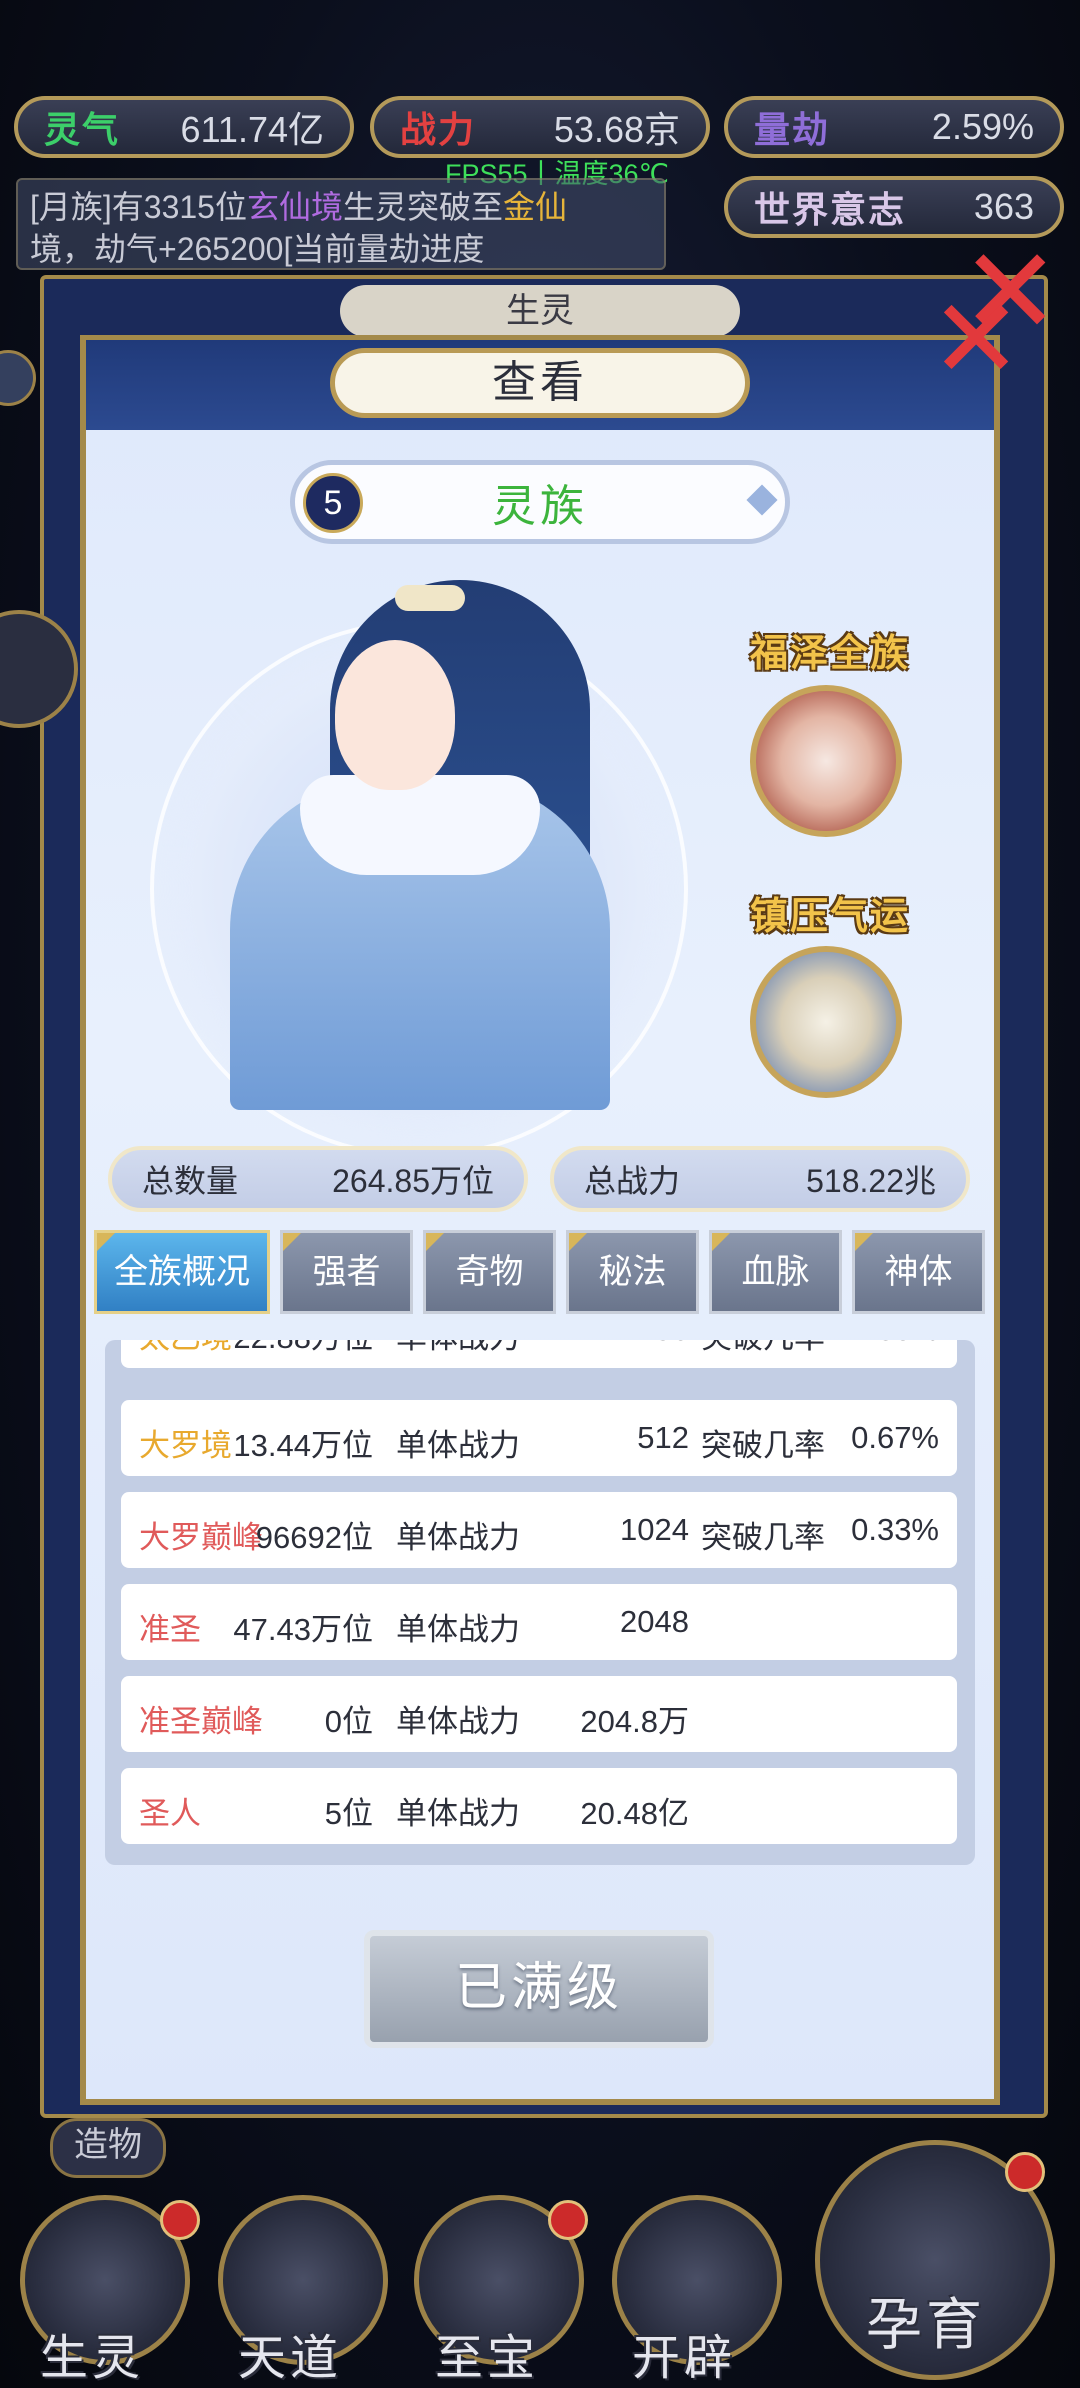 The height and width of the screenshot is (2388, 1080). I want to click on tab-treasure-label: 奇物, so click(489, 1272).